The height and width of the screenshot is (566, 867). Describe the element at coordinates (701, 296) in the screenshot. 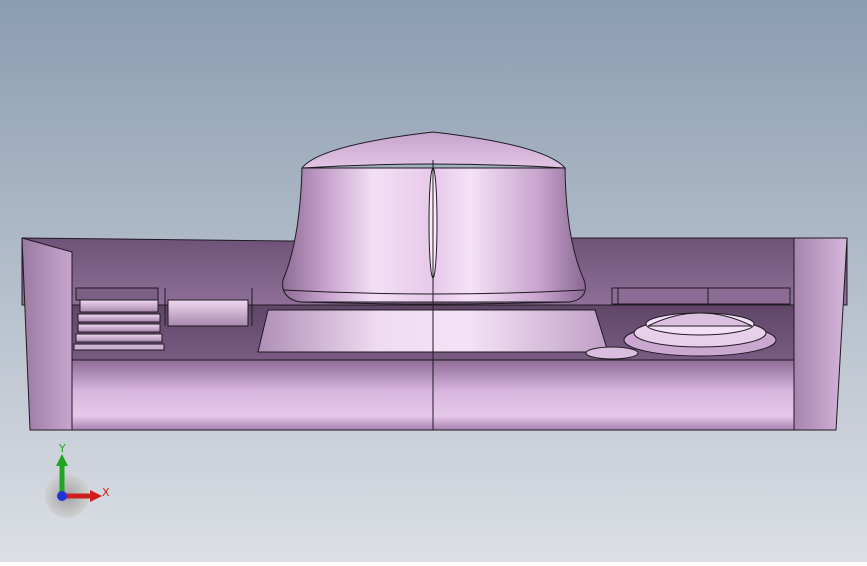

I see `right-slot-group` at that location.